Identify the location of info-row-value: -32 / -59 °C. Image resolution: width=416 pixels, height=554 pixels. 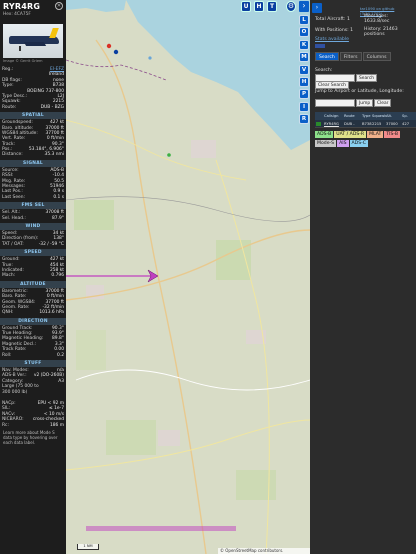
(51, 244).